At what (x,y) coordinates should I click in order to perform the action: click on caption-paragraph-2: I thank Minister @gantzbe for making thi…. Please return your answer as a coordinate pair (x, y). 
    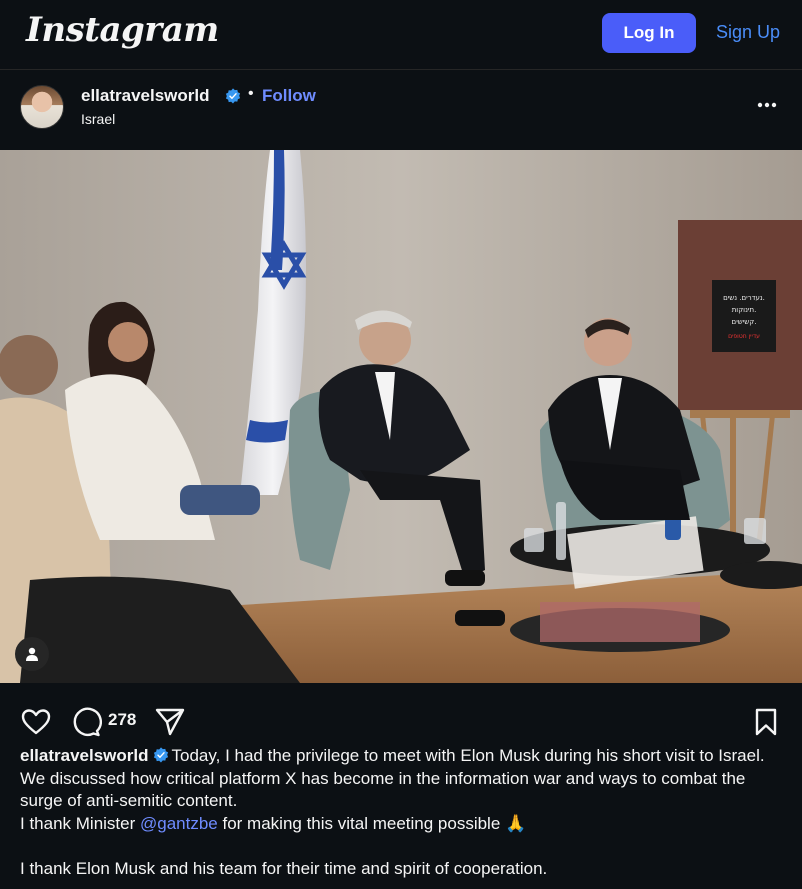
    Looking at the image, I should click on (405, 824).